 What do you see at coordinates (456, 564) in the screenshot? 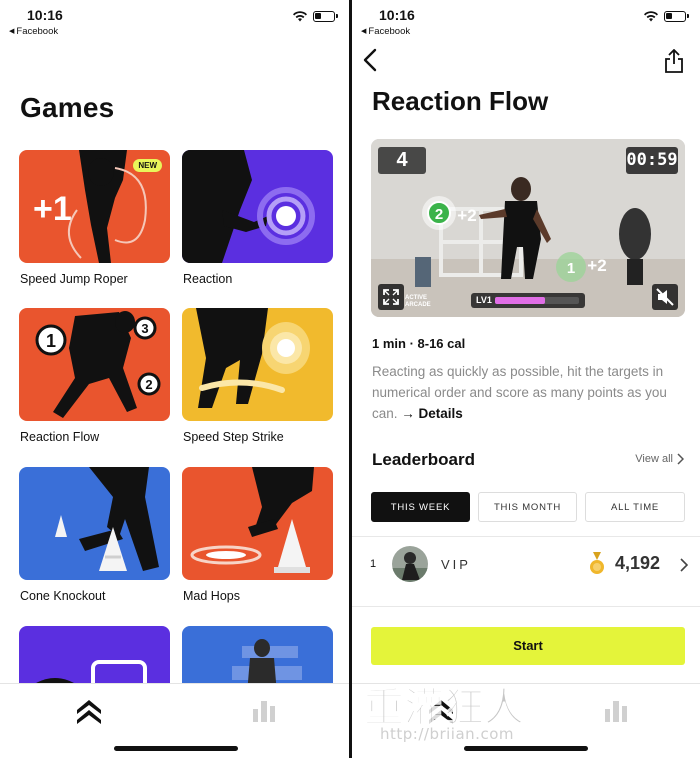
I see `player-name: VIP` at bounding box center [456, 564].